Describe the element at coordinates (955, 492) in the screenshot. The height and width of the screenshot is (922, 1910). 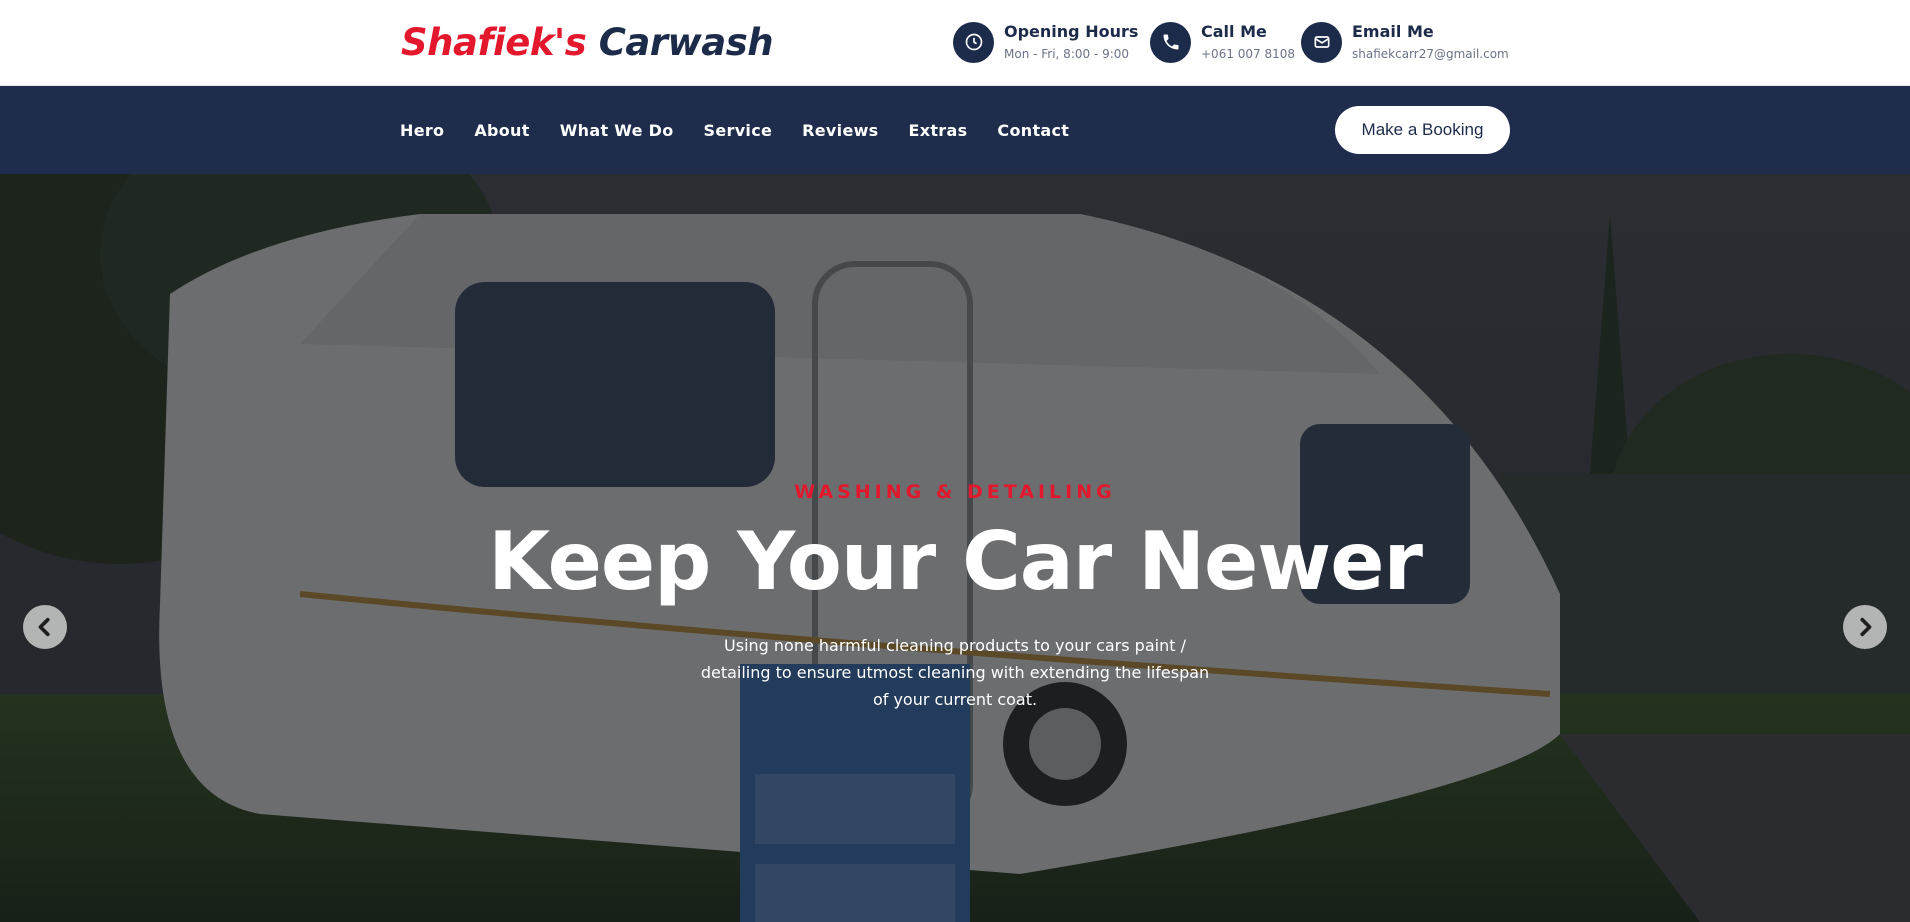
I see `hero-kicker: WASHING & DETAILING` at that location.